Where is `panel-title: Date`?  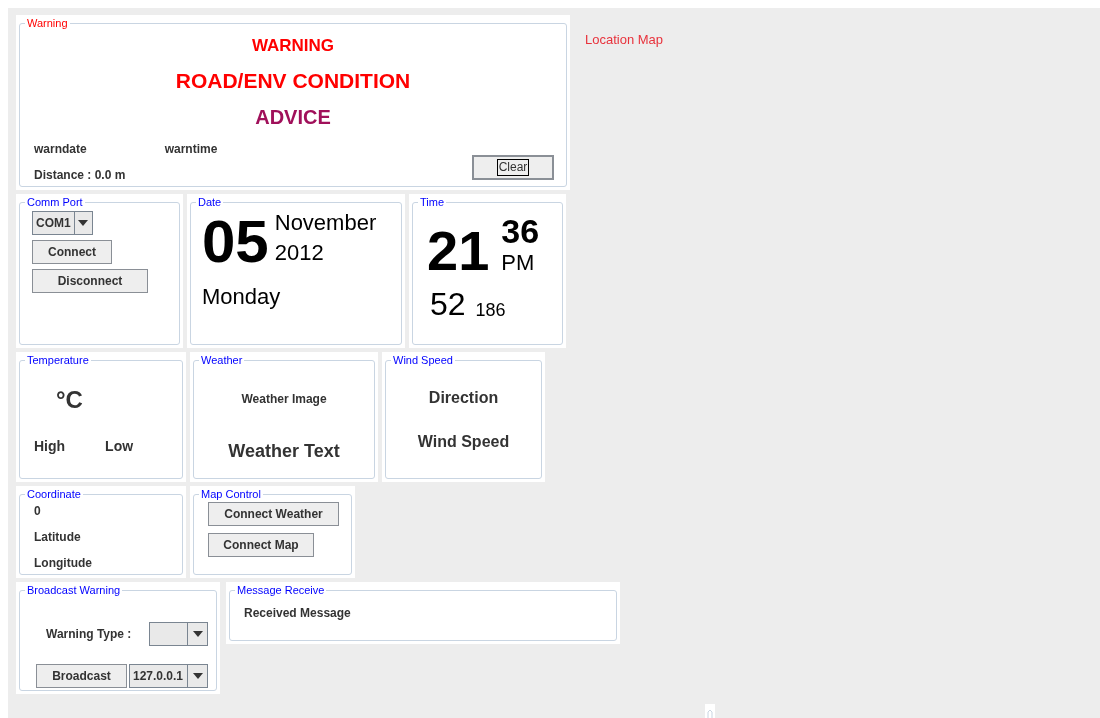
panel-title: Date is located at coordinates (210, 202).